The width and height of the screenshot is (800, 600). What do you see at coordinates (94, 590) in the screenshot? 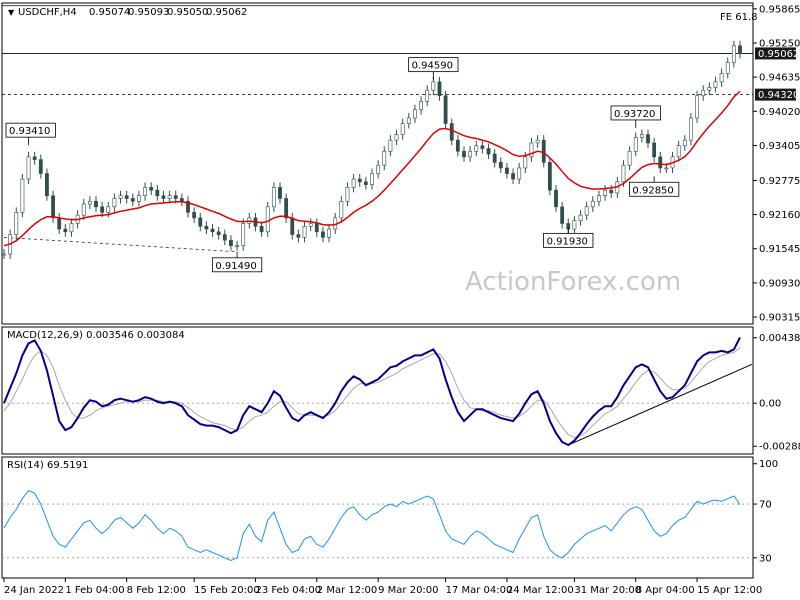
I see `x-tick-label: 1 Feb 04:00` at bounding box center [94, 590].